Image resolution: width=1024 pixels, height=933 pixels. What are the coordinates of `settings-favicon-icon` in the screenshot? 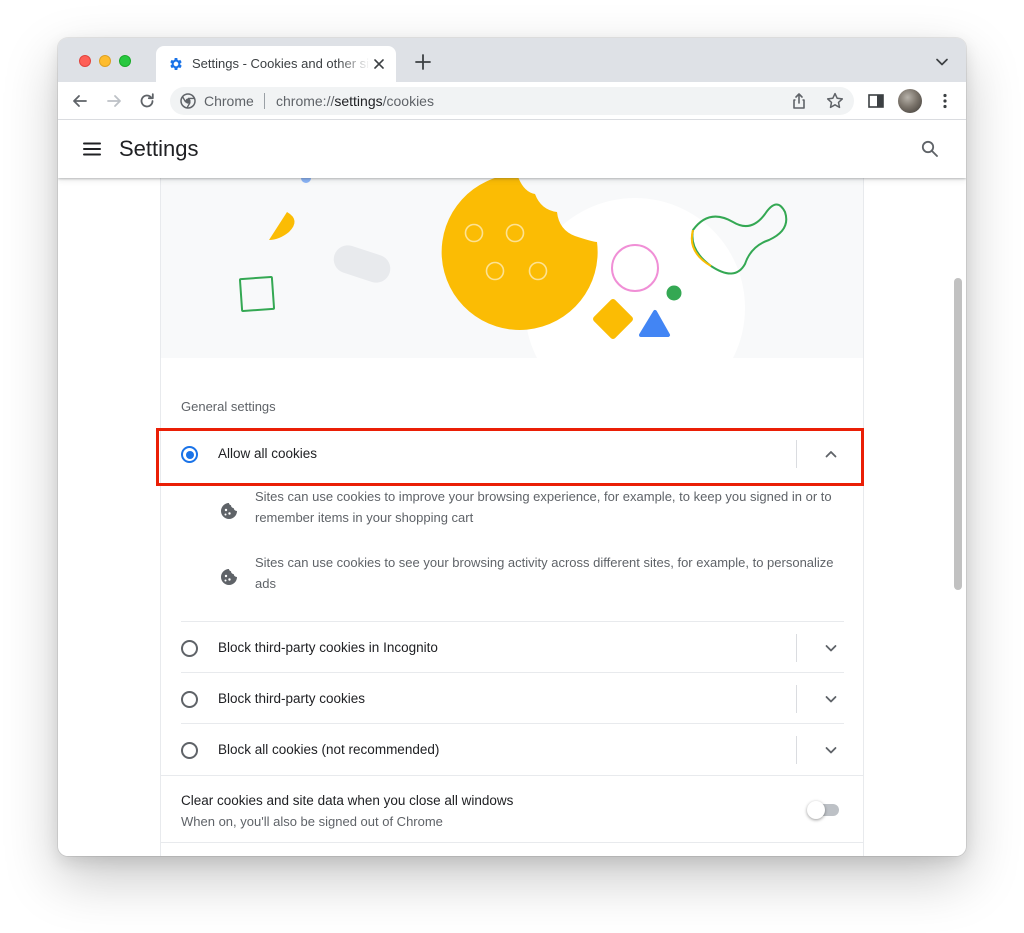 It's located at (176, 64).